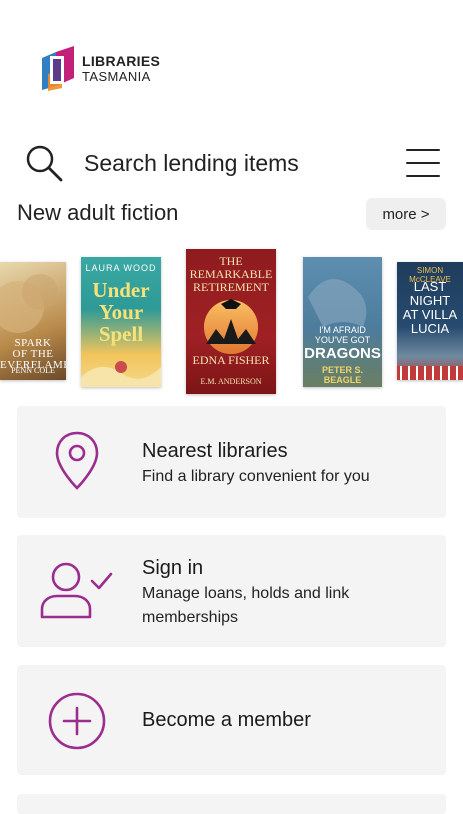 Image resolution: width=463 pixels, height=814 pixels. I want to click on book-cover: SIMON McCLEAVE LAST NIGHT AT VILLA LUCIA, so click(430, 321).